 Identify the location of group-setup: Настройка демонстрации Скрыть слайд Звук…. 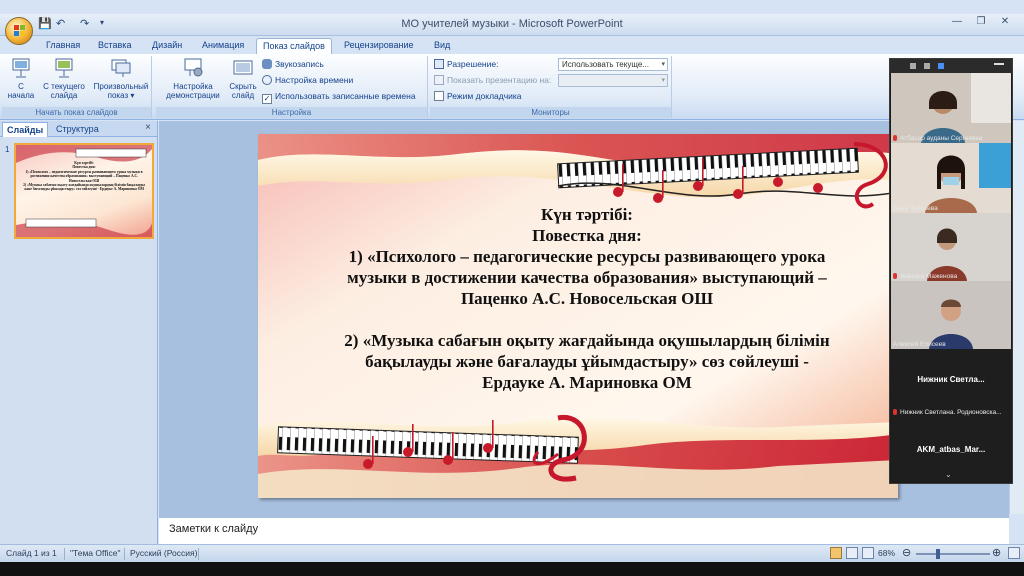
(292, 87).